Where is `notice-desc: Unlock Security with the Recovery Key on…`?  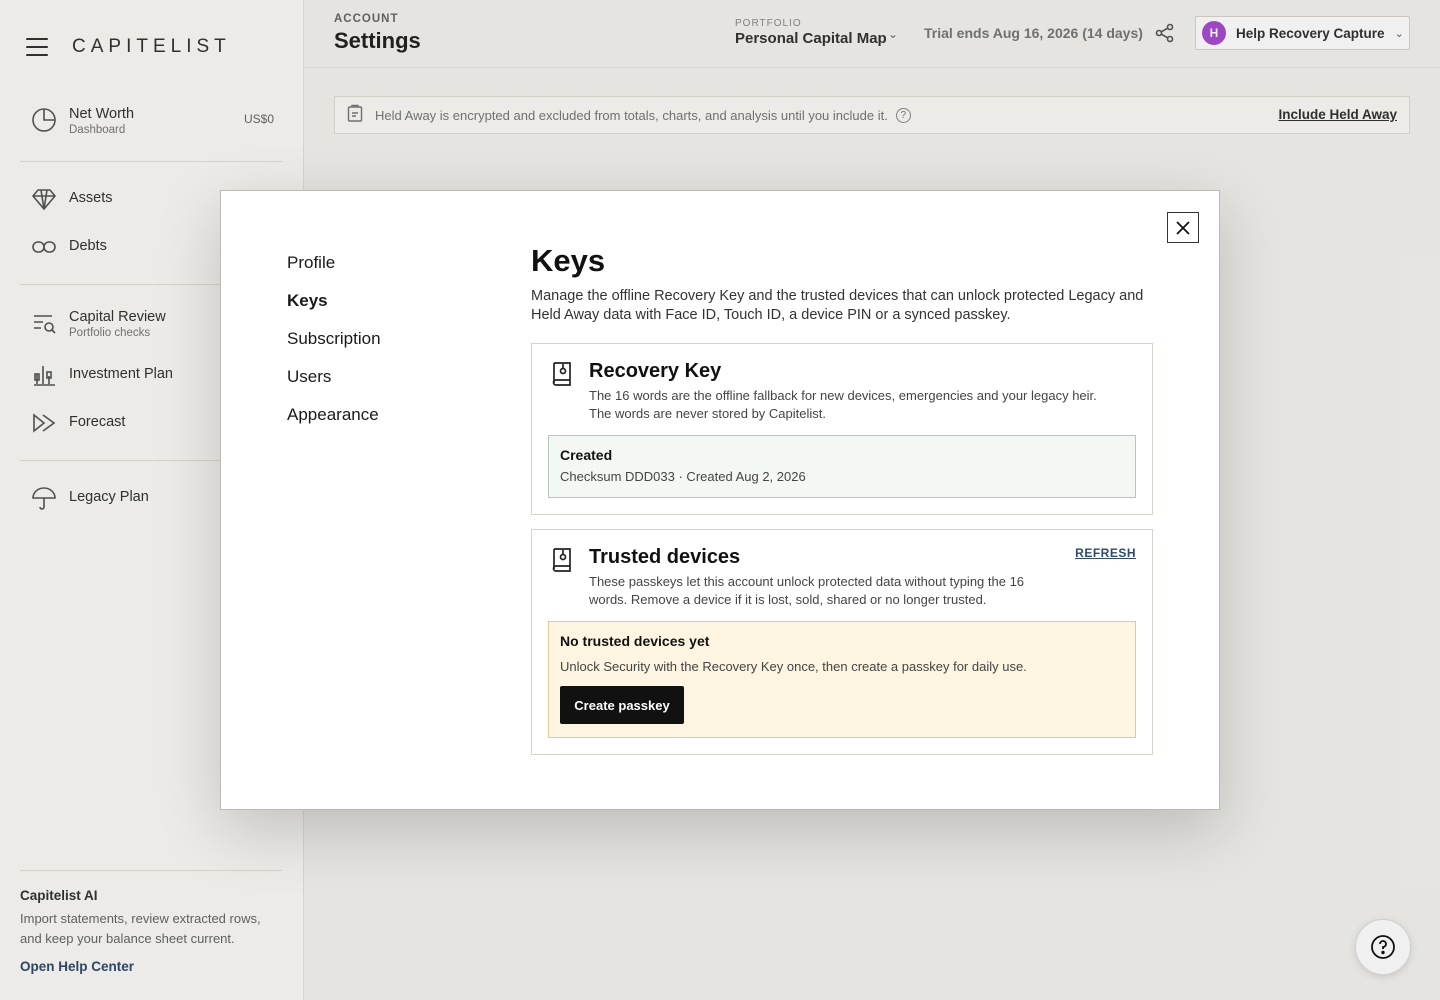
notice-desc: Unlock Security with the Recovery Key on… is located at coordinates (793, 666).